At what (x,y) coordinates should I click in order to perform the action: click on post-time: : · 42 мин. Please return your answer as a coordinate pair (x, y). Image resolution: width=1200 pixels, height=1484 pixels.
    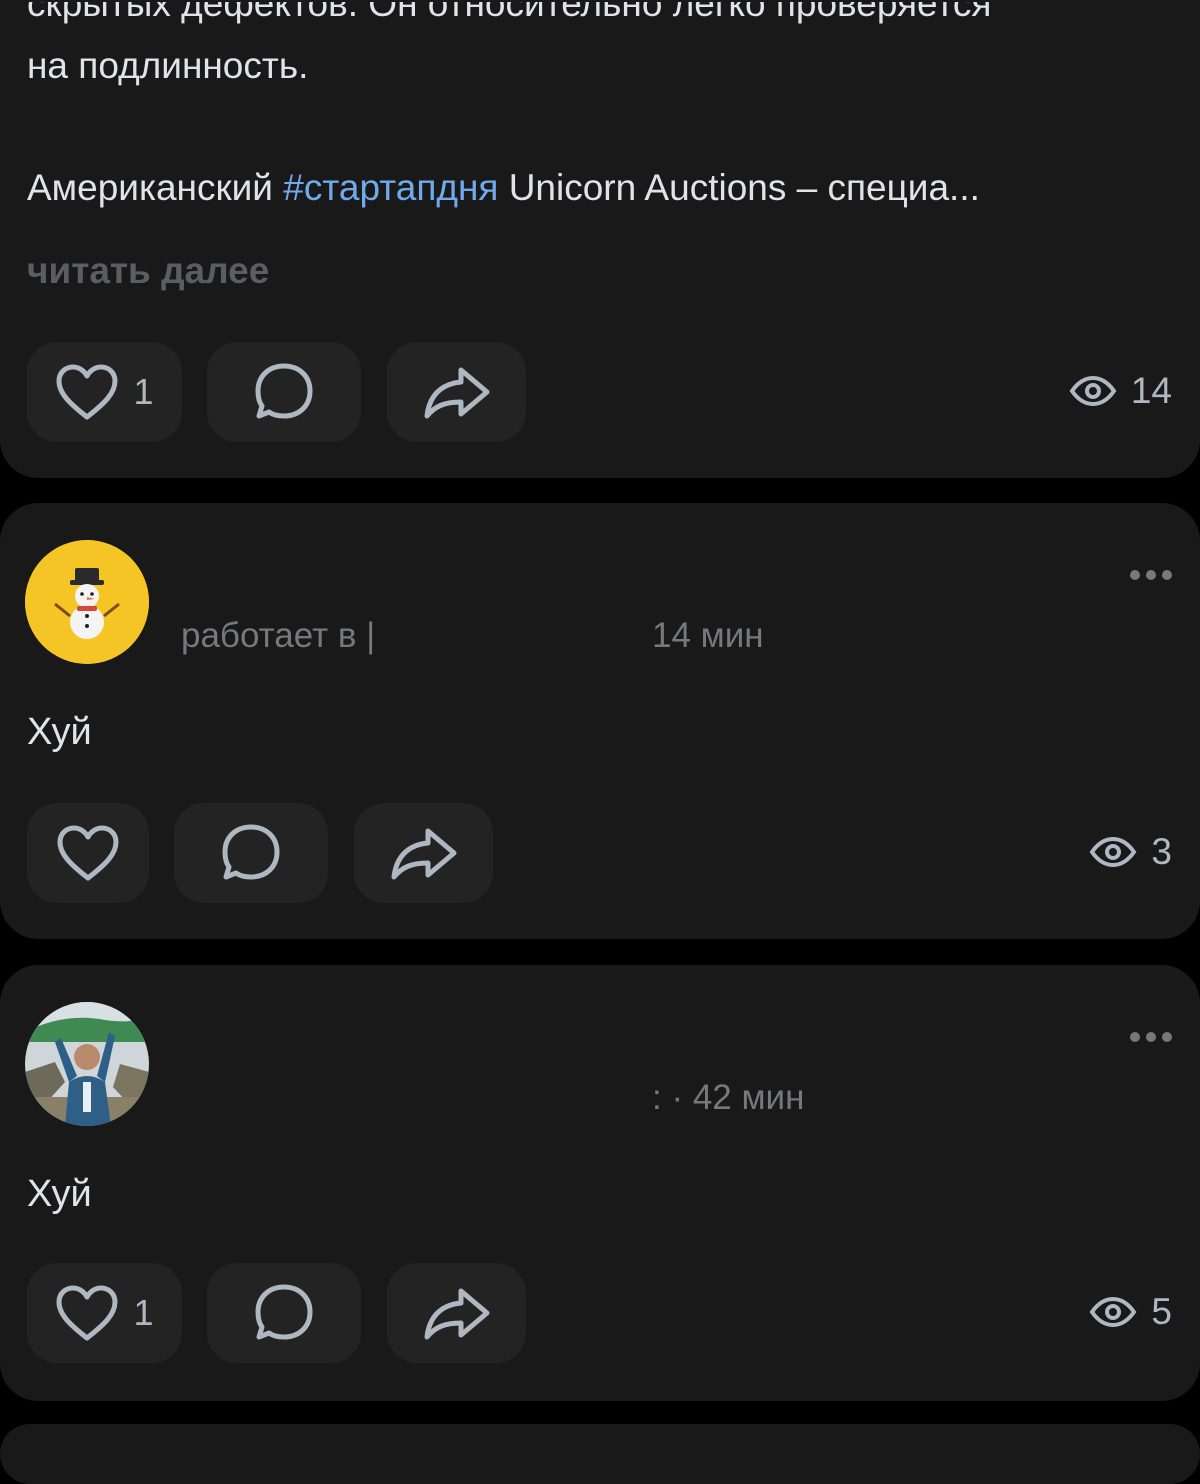
    Looking at the image, I should click on (728, 1097).